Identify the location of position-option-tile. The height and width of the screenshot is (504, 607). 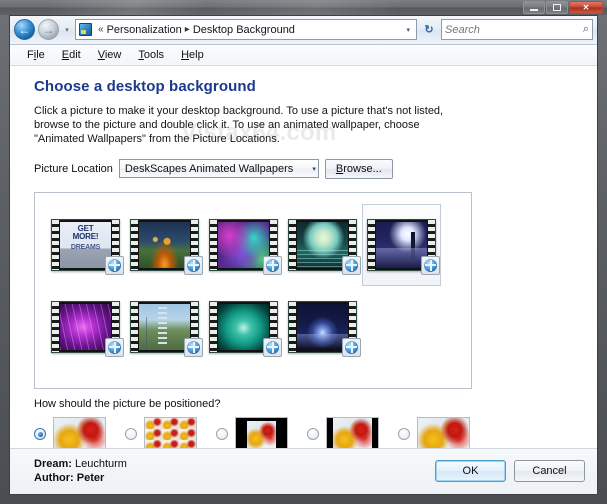
(170, 432).